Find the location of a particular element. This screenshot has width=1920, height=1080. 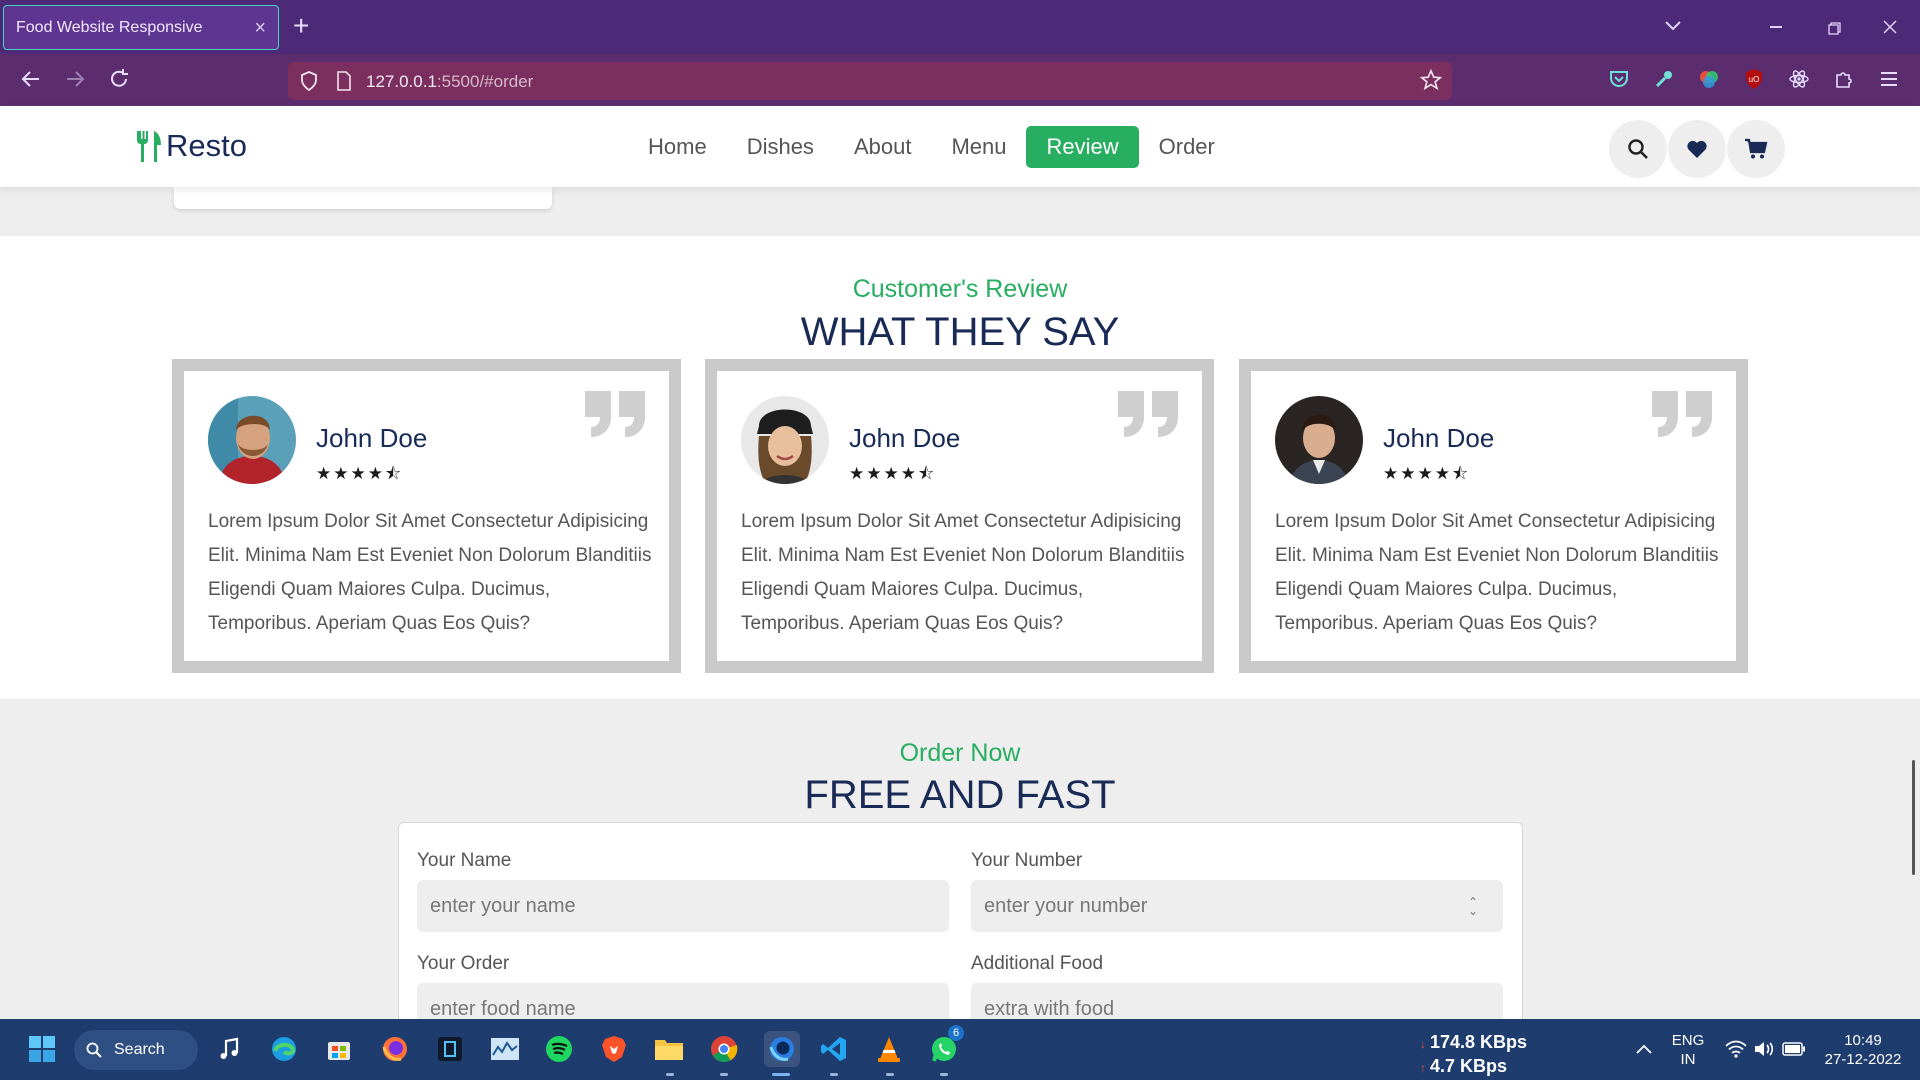

main-nav: Home Dishes About Menu Review Order is located at coordinates (931, 147).